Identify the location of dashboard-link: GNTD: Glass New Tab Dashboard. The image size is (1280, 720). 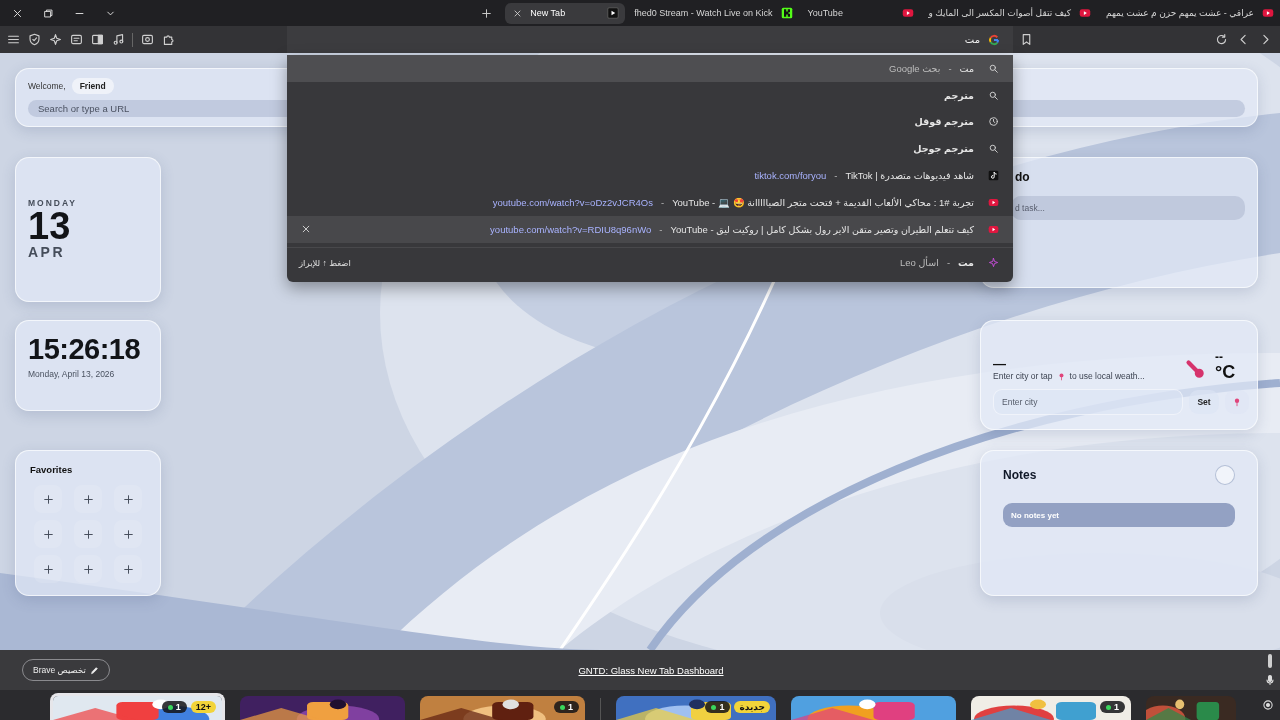
(651, 670).